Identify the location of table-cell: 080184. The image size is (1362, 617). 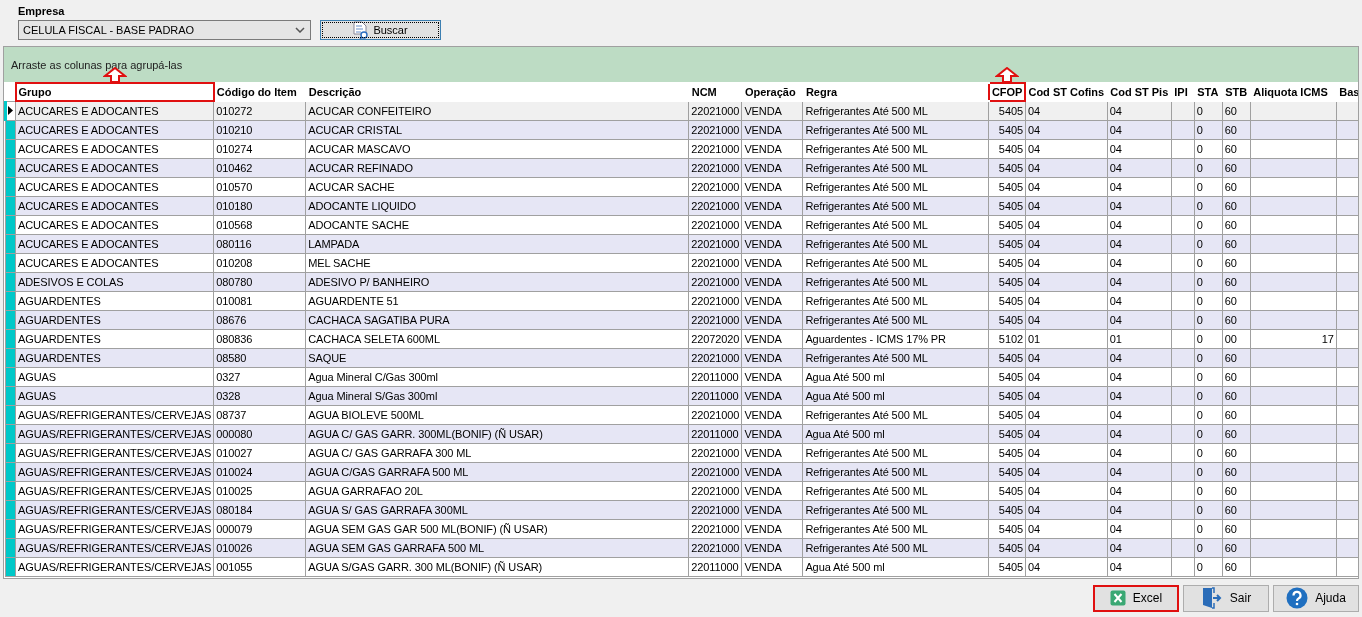
(234, 509).